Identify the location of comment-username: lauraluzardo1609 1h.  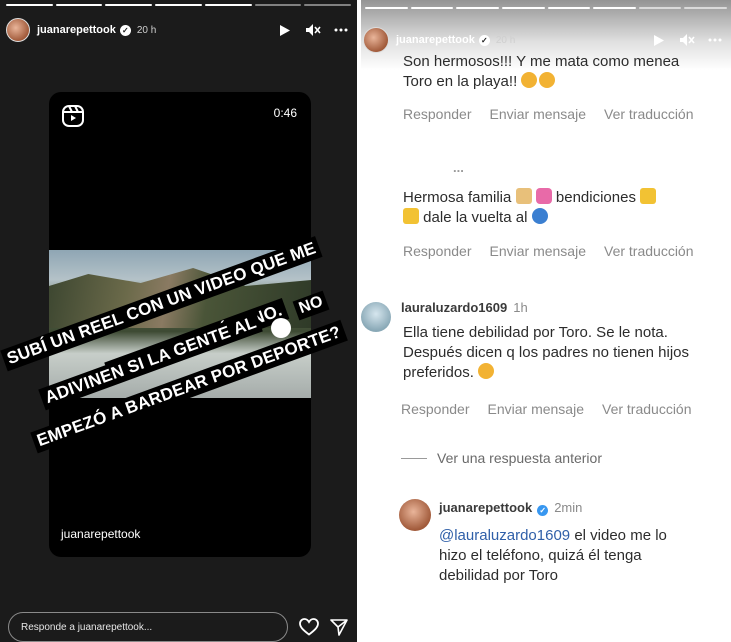
(464, 307).